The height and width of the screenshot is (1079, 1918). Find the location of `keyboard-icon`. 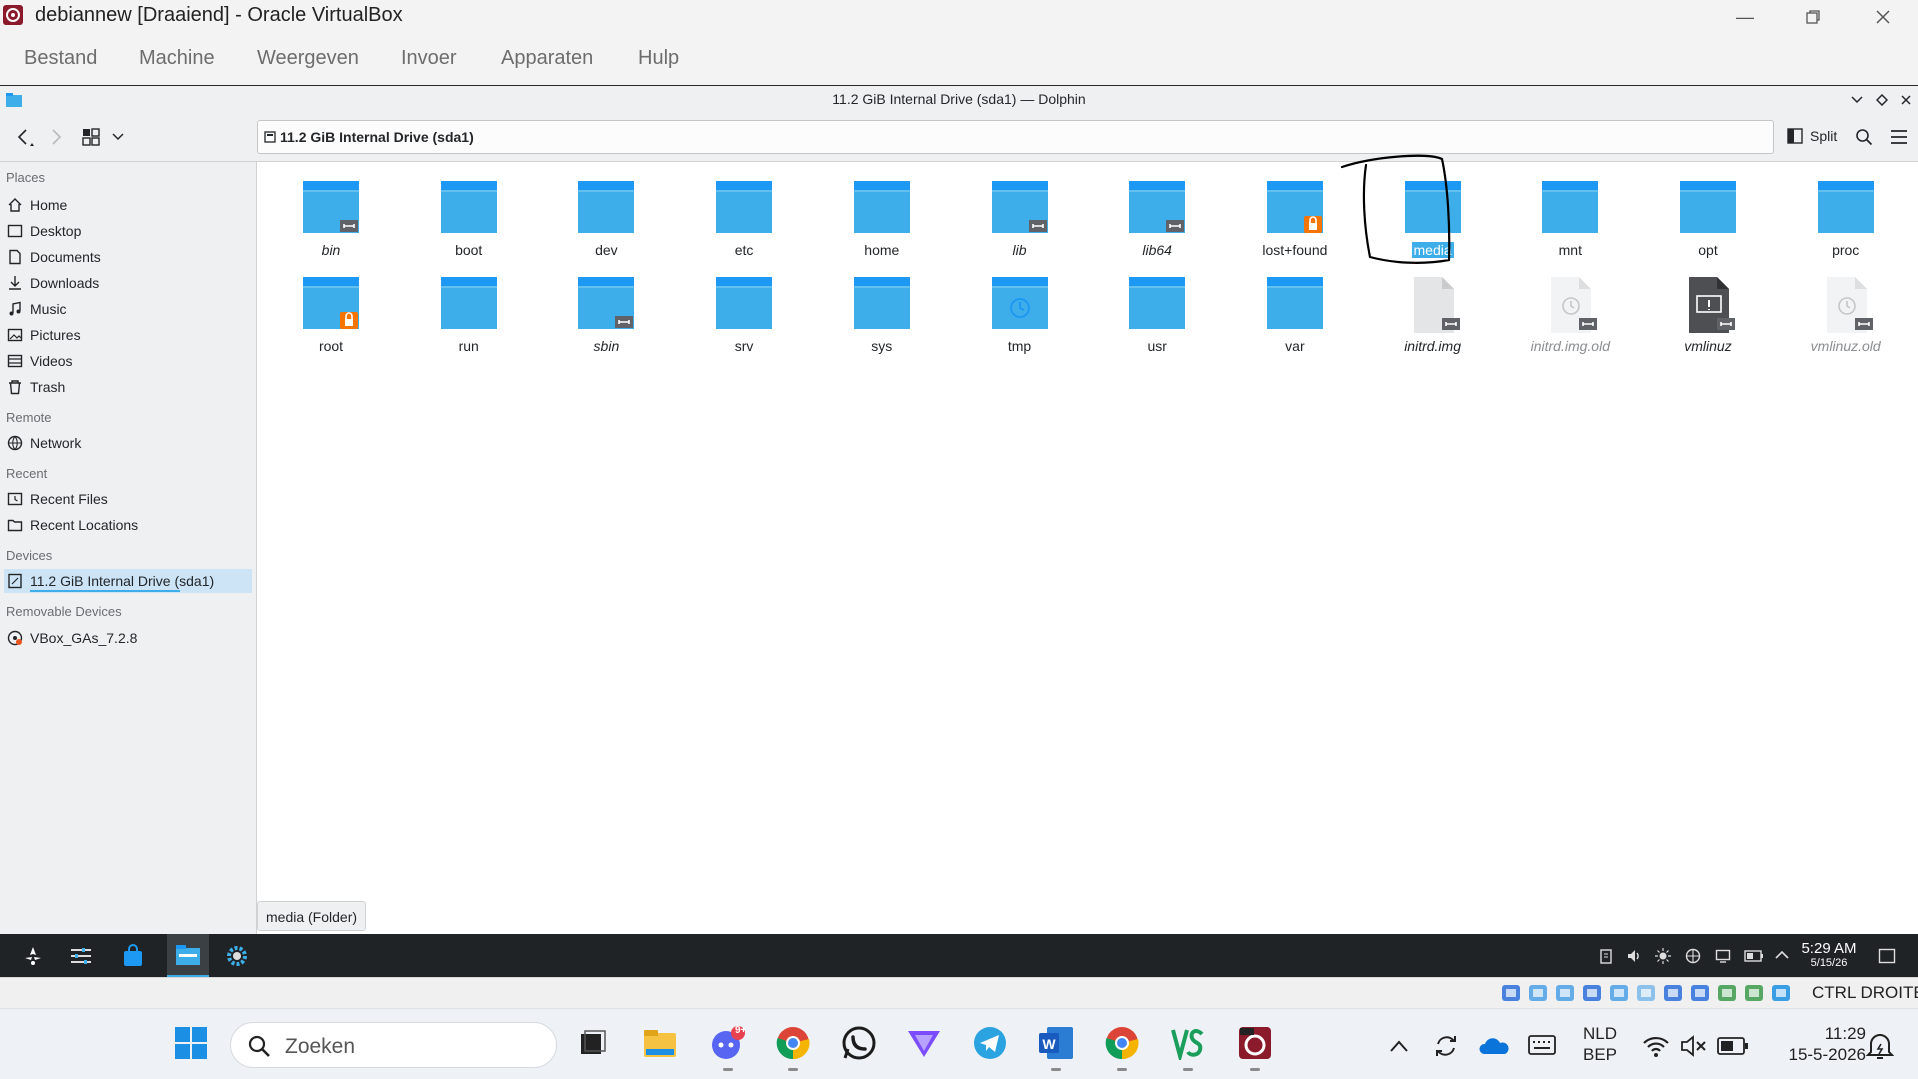

keyboard-icon is located at coordinates (1542, 1045).